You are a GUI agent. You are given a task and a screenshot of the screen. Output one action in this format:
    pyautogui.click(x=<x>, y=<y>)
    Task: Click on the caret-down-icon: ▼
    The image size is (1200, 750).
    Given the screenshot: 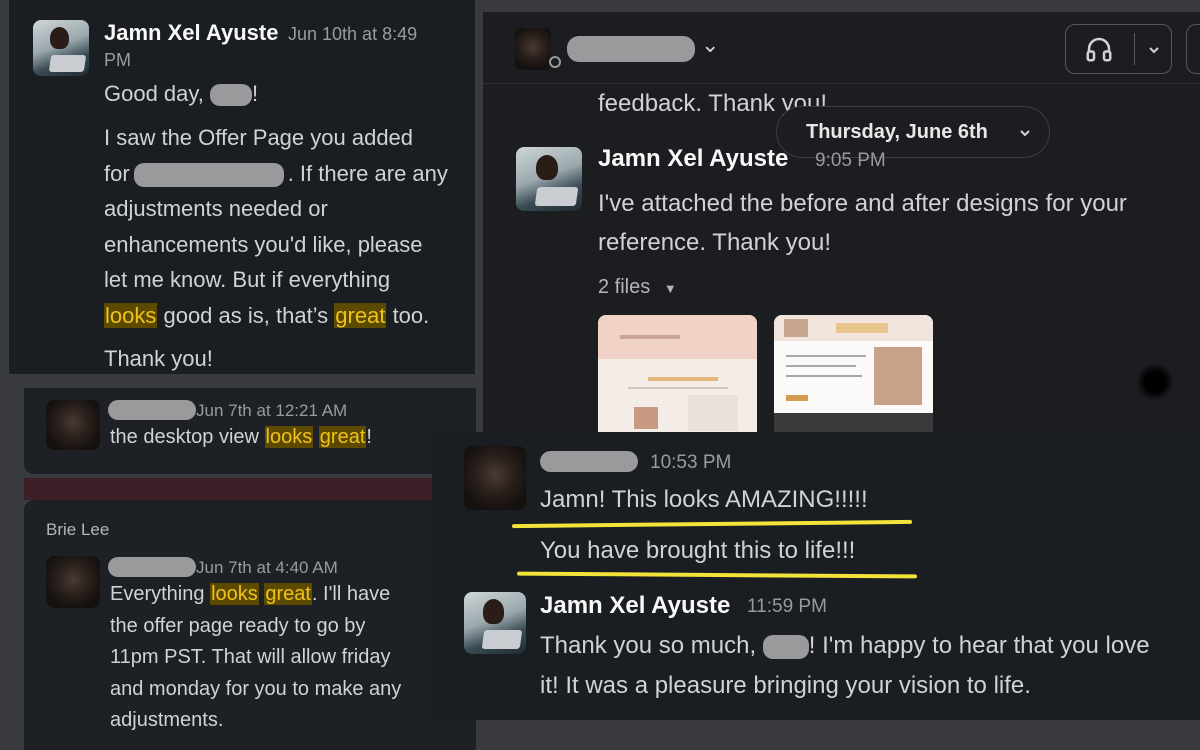 What is the action you would take?
    pyautogui.click(x=670, y=288)
    